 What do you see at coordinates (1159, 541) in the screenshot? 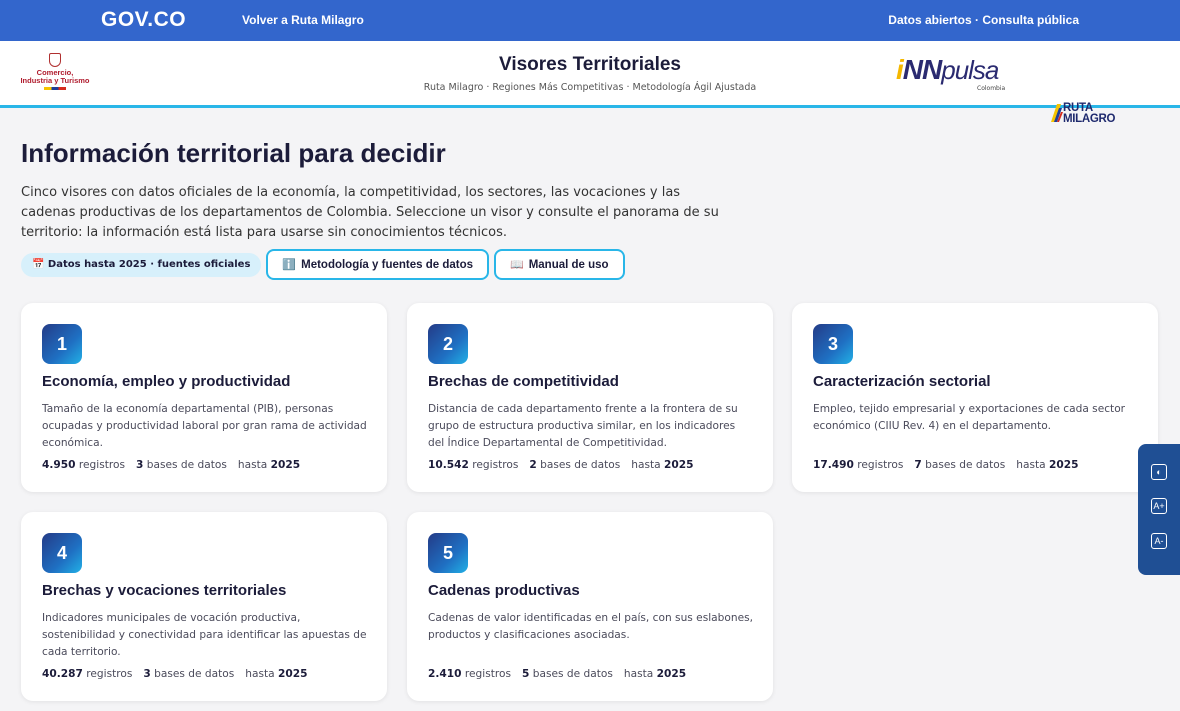
I see `font-decrease-button: A-` at bounding box center [1159, 541].